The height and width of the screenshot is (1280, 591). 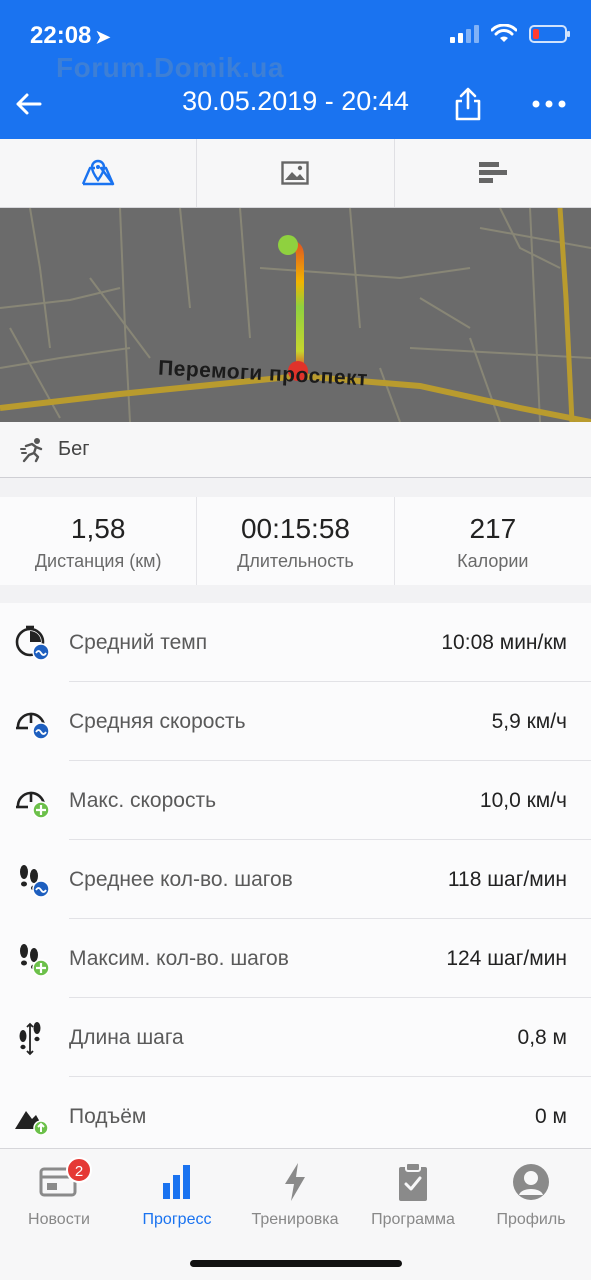 What do you see at coordinates (504, 33) in the screenshot?
I see `wifi-icon` at bounding box center [504, 33].